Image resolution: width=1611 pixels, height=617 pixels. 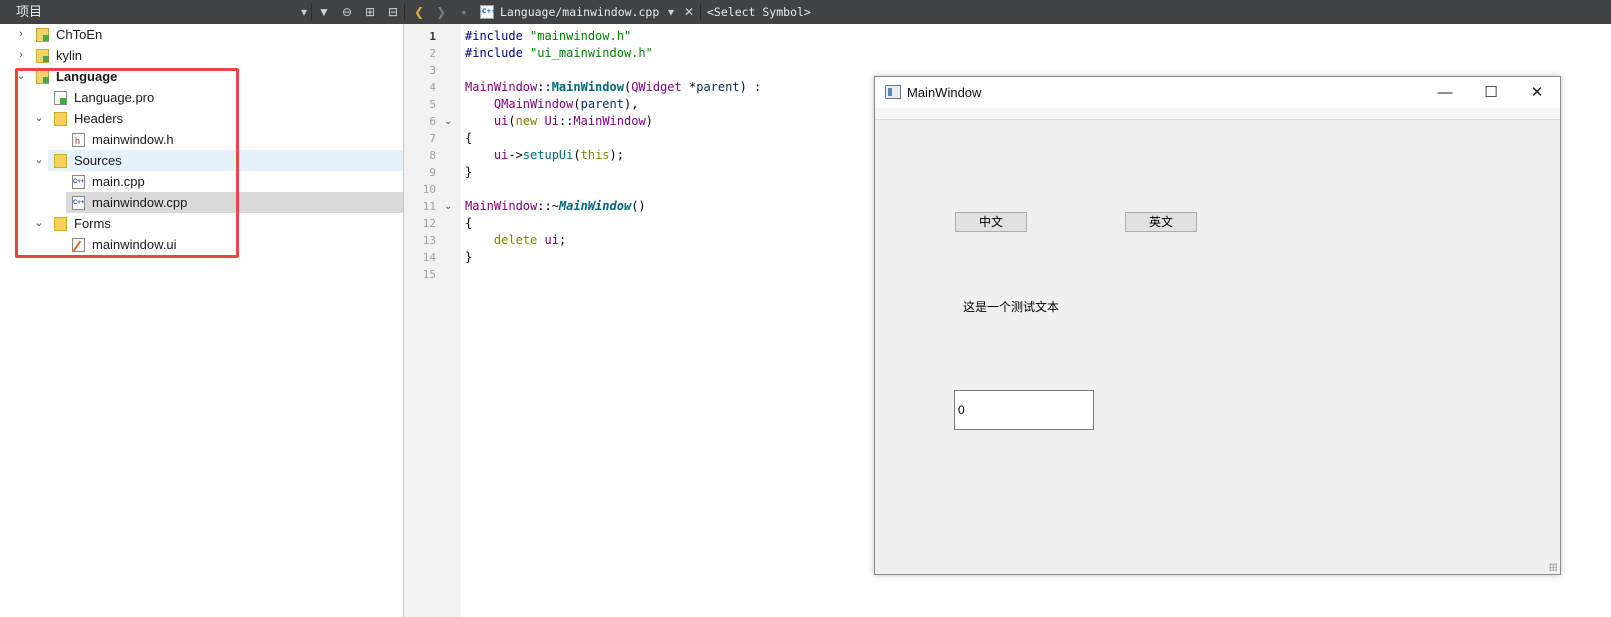 What do you see at coordinates (29, 11) in the screenshot?
I see `project-panel-title: 项目` at bounding box center [29, 11].